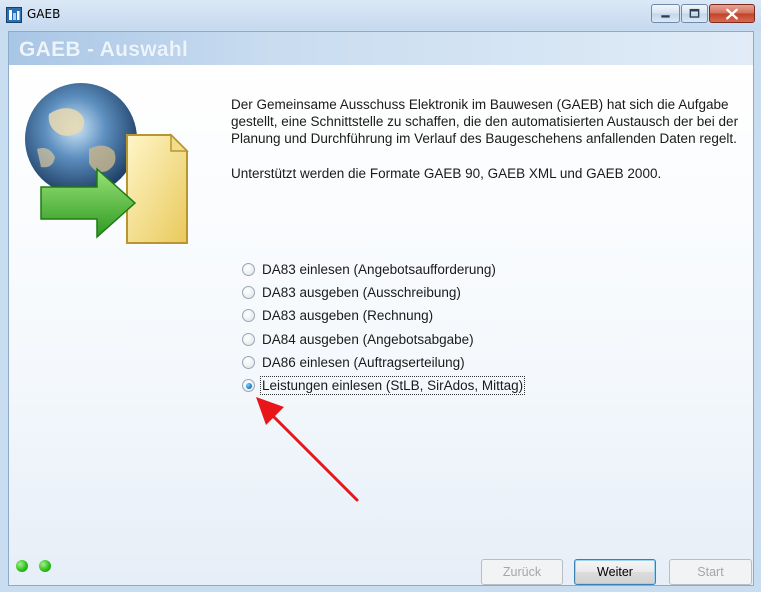 The width and height of the screenshot is (761, 592). I want to click on radio-option-da83-rechnung: DA83 ausgeben (Rechnung), so click(382, 315).